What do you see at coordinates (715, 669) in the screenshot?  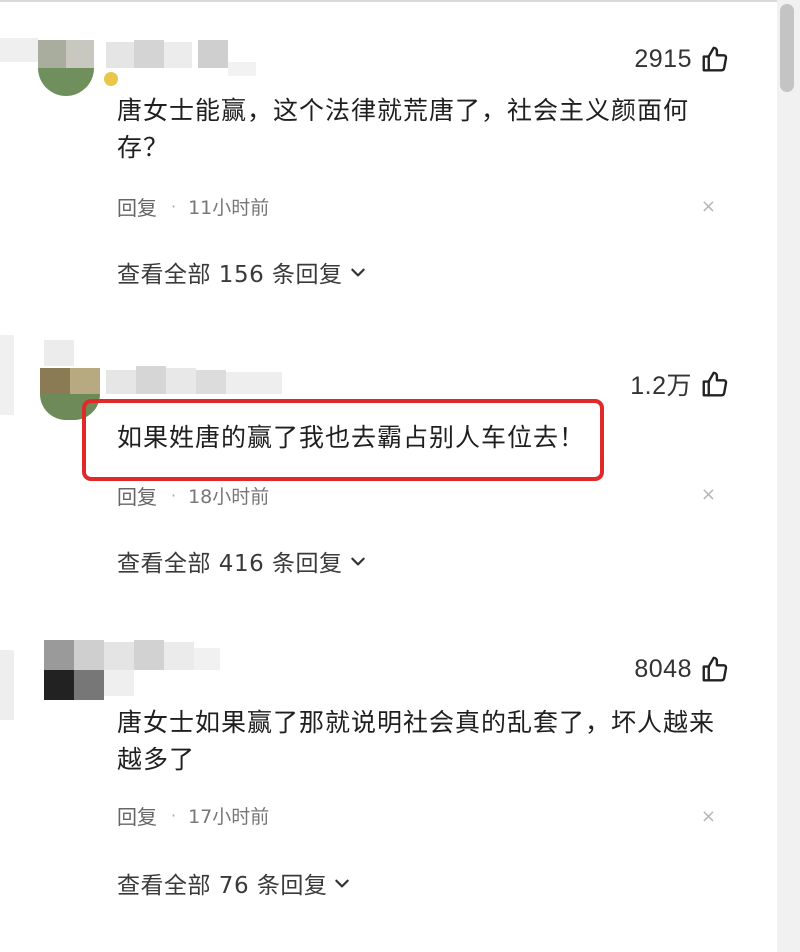 I see `thumbs-up-icon` at bounding box center [715, 669].